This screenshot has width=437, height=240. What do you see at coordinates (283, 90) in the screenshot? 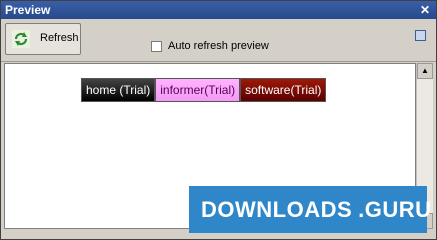
I see `menu-item-software: software(Trial)` at bounding box center [283, 90].